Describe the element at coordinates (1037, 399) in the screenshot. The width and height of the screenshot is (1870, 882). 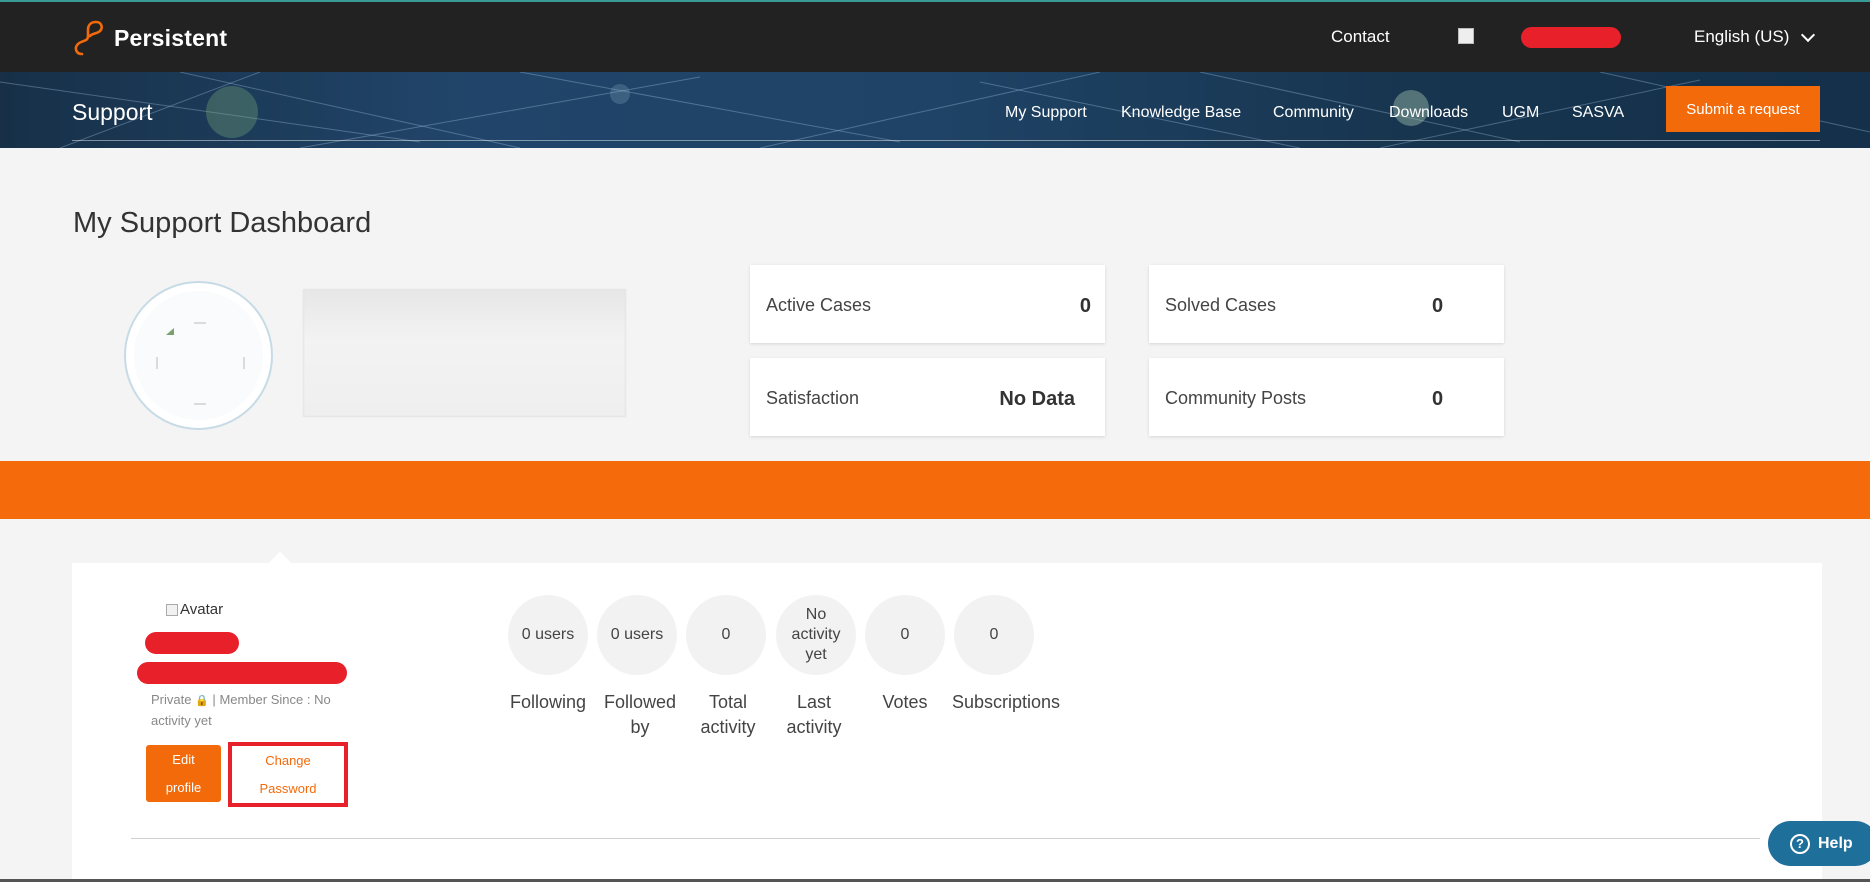
I see `satisfaction-value: No Data` at that location.